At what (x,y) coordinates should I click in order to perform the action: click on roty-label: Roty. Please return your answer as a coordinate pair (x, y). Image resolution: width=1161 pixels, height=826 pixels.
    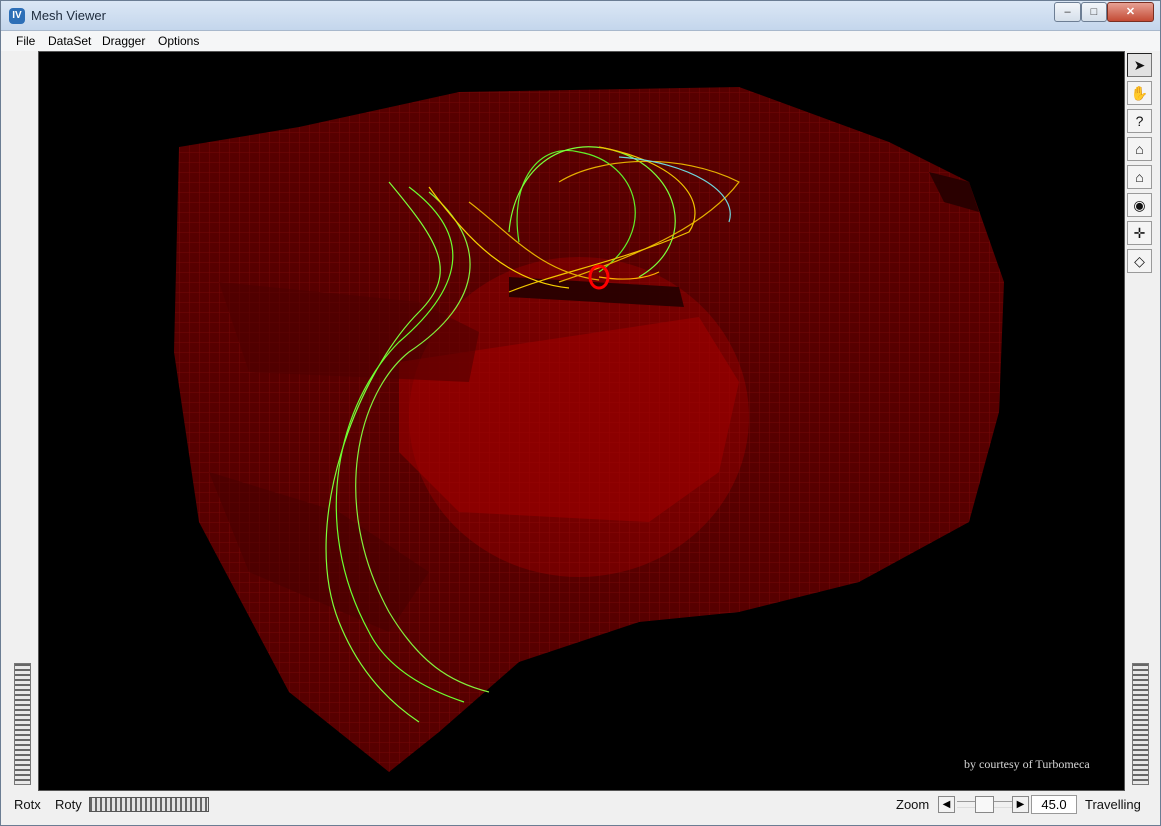
    Looking at the image, I should click on (68, 804).